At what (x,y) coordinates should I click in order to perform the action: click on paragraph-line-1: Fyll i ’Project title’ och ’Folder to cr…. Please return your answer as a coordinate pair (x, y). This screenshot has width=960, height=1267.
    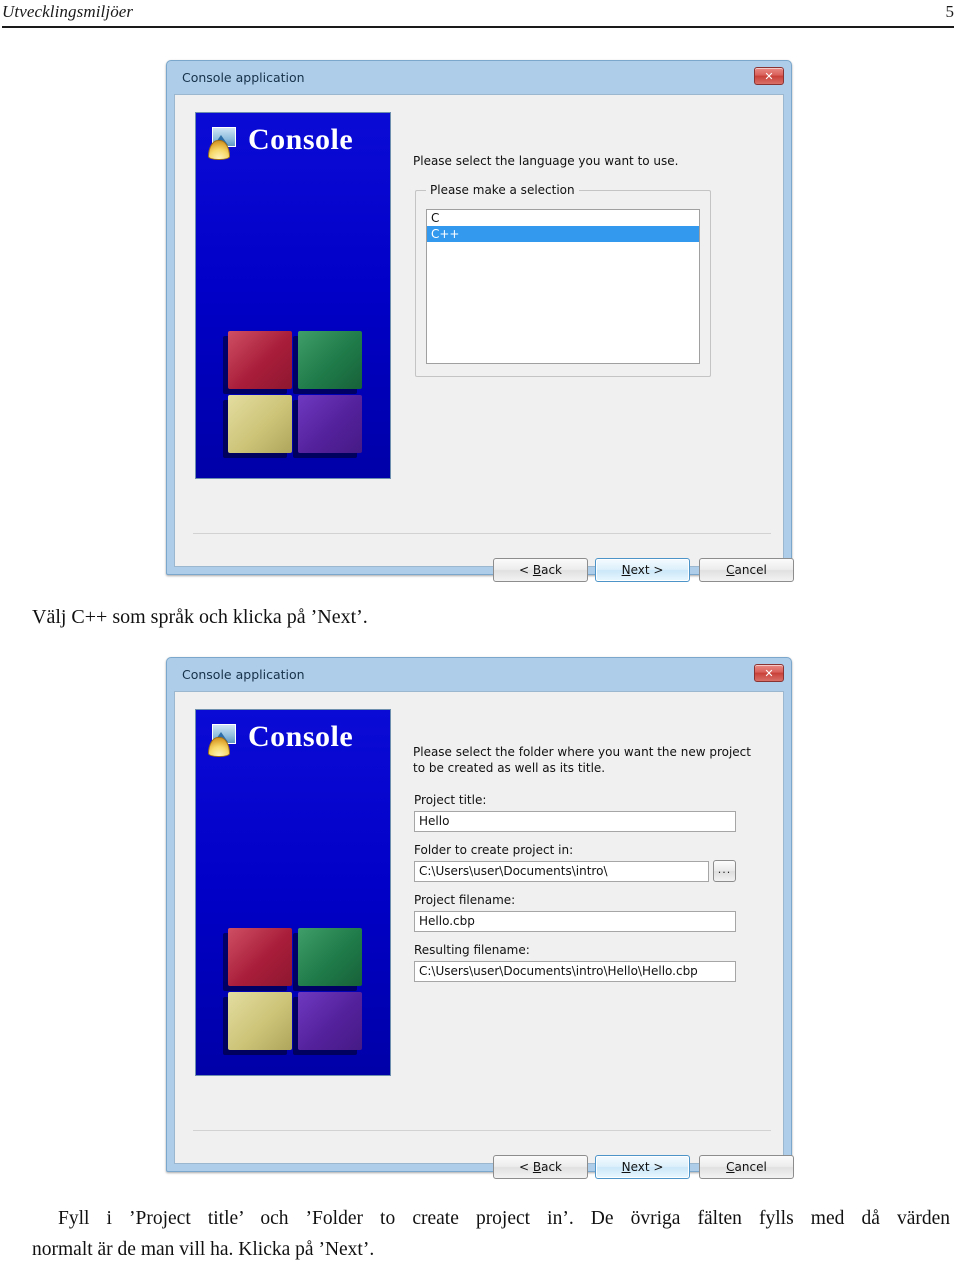
    Looking at the image, I should click on (504, 1218).